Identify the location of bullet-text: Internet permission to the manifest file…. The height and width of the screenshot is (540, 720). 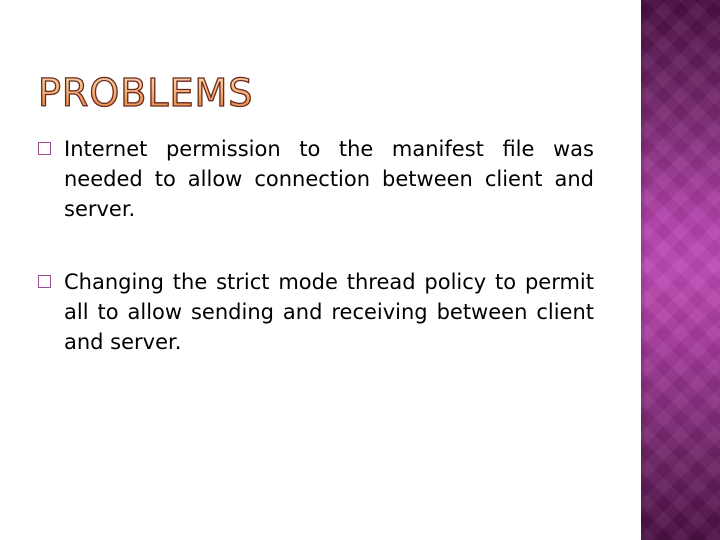
(329, 179).